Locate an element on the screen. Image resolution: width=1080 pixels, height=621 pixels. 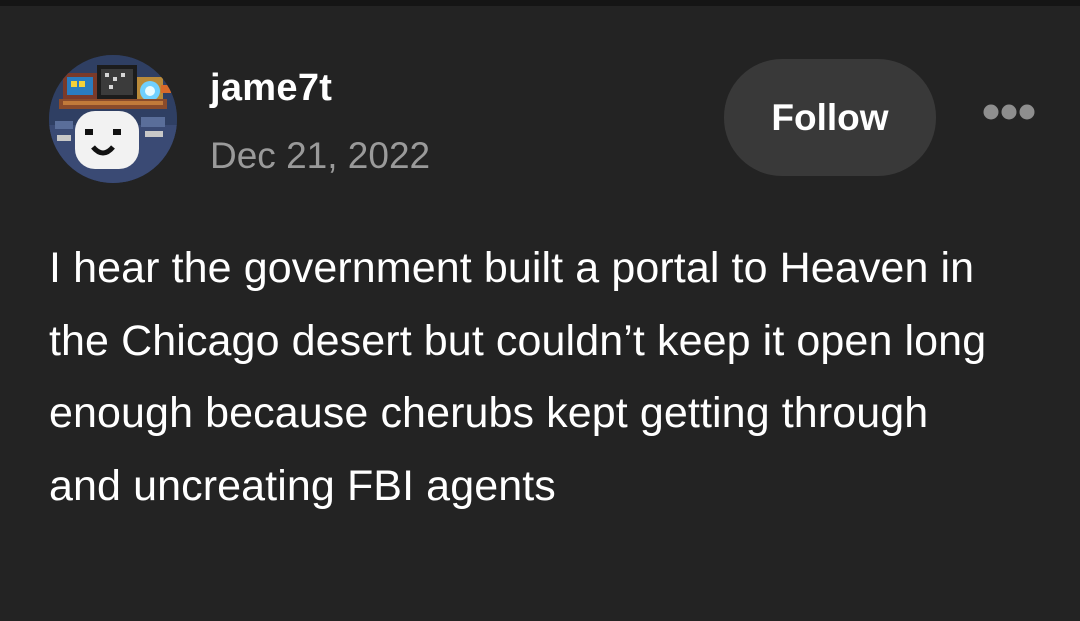
ellipsis-icon is located at coordinates (1009, 112).